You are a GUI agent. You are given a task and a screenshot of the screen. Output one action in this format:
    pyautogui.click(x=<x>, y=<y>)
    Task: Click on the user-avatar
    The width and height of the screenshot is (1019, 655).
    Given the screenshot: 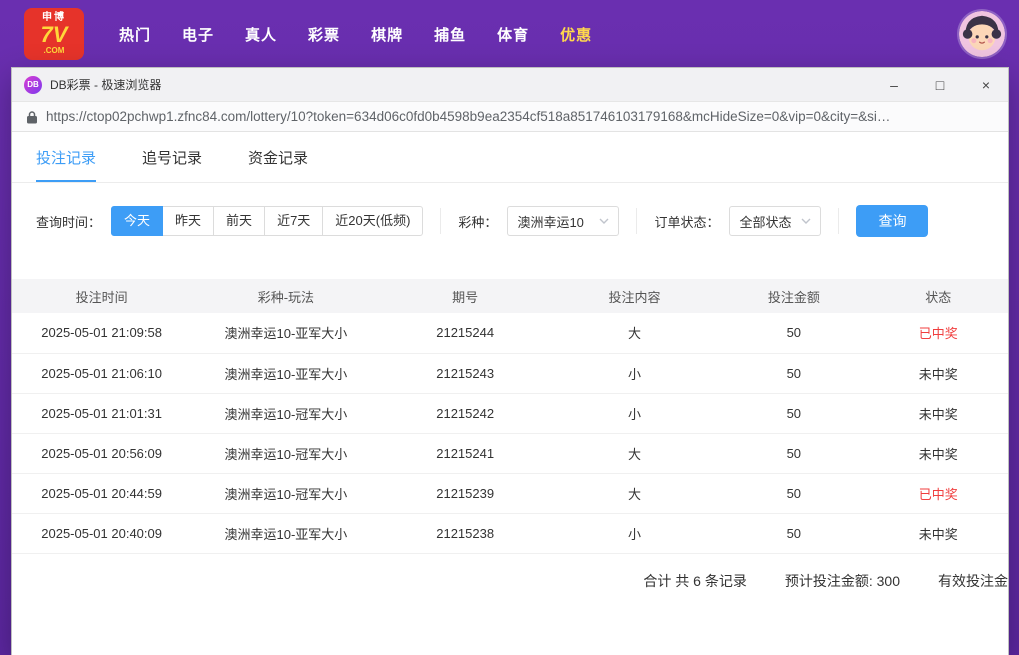 What is the action you would take?
    pyautogui.click(x=982, y=34)
    